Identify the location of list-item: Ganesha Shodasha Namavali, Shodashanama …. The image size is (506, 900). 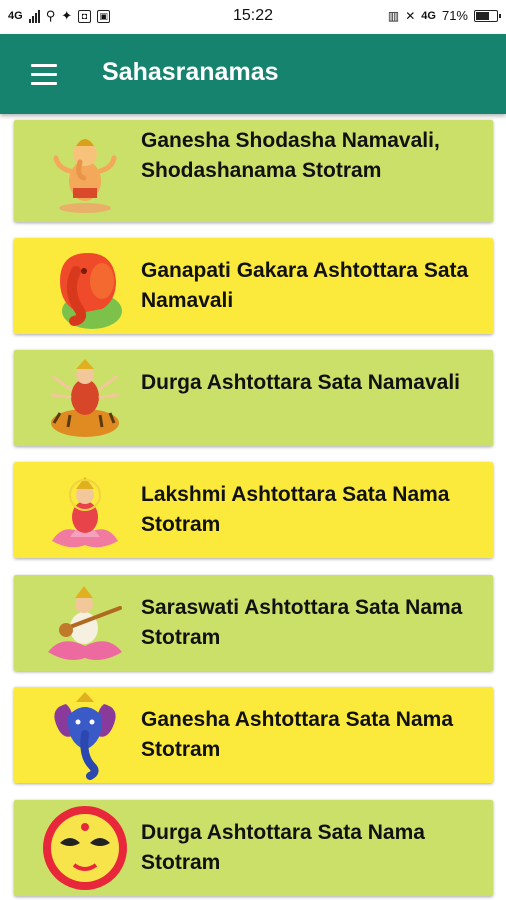
(253, 171).